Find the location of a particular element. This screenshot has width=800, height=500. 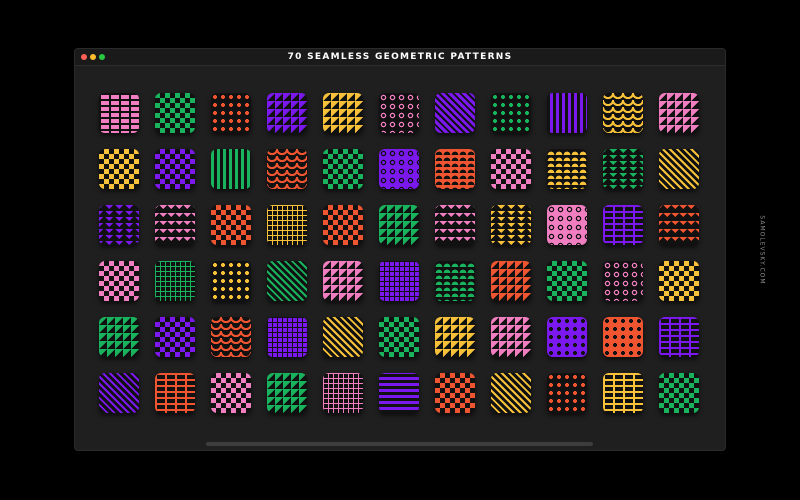

watermark-text: SAMOLEVSKY.COM is located at coordinates (762, 250).